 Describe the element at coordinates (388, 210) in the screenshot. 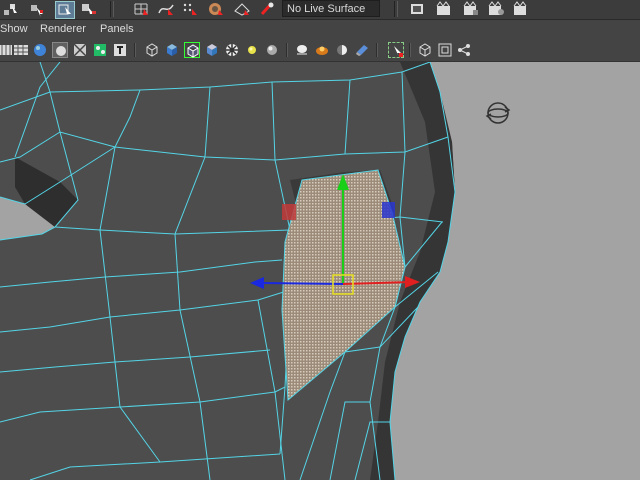

I see `manipulator-yz-plane-handle` at that location.